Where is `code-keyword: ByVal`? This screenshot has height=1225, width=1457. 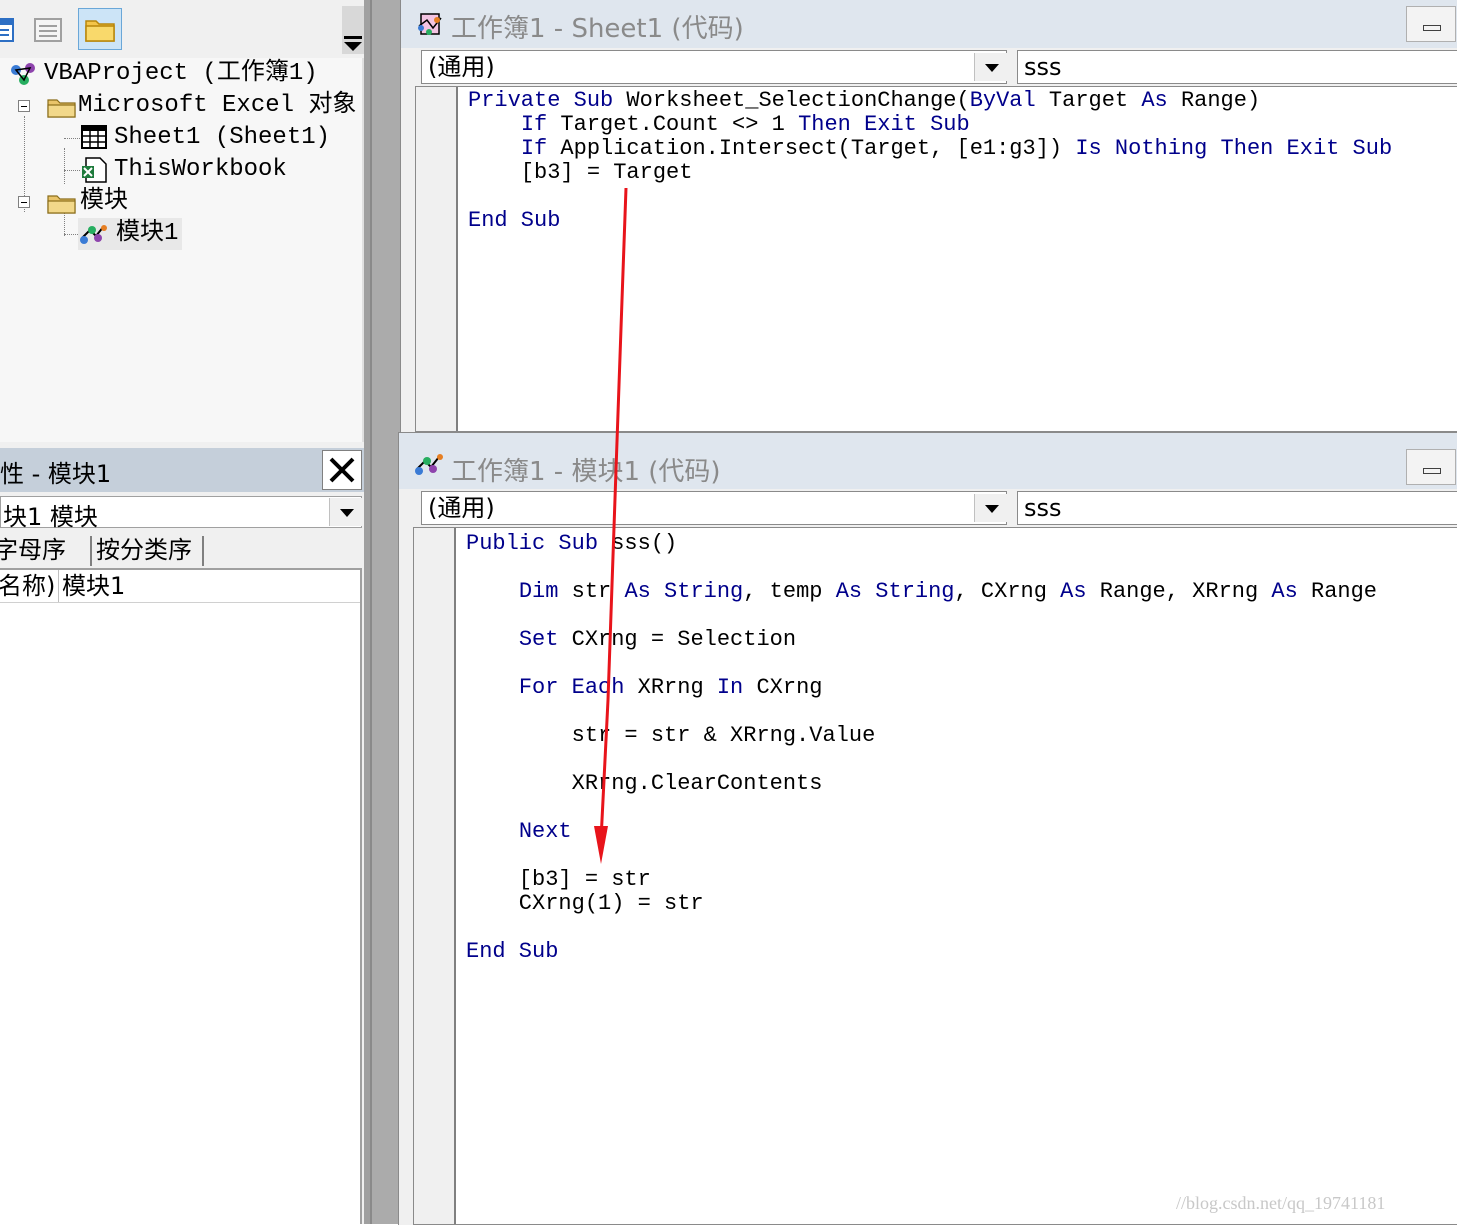 code-keyword: ByVal is located at coordinates (1002, 100).